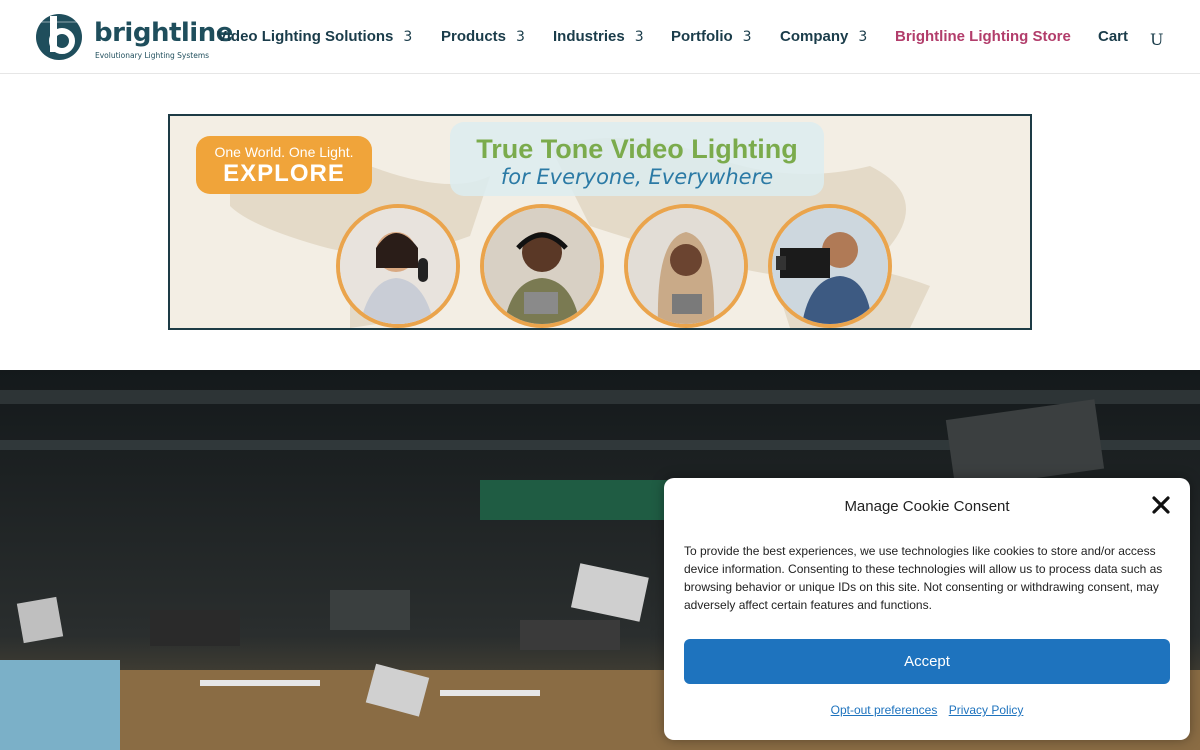 The image size is (1200, 750). Describe the element at coordinates (542, 266) in the screenshot. I see `portrait-man-tablet` at that location.